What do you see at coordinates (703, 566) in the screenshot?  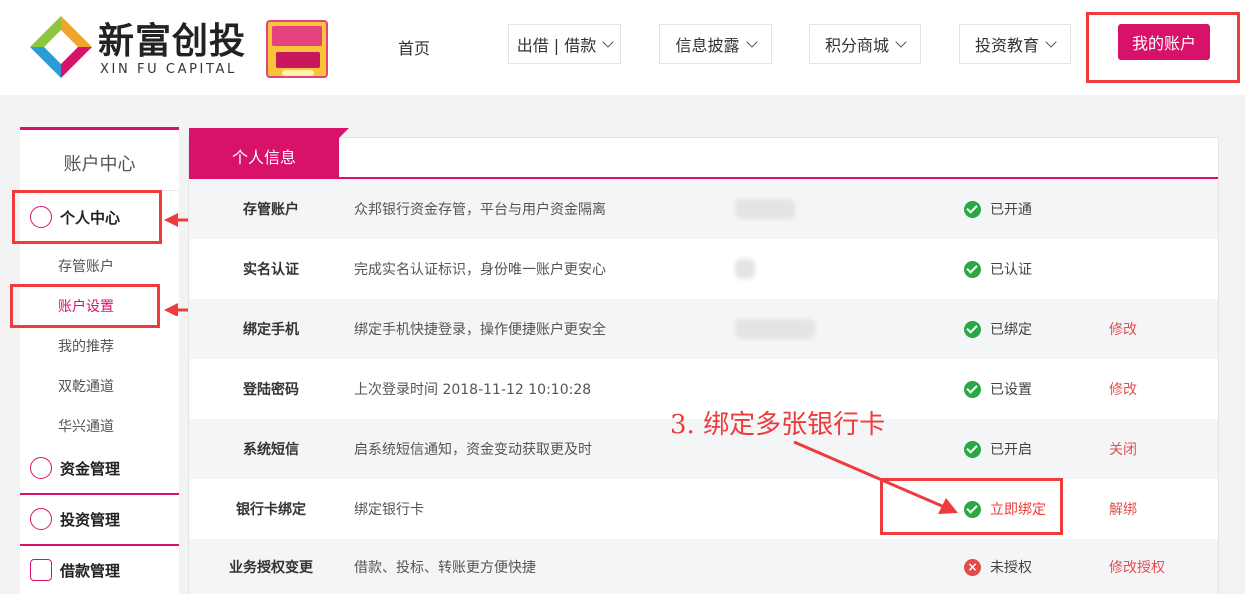 I see `table-row-business-authorization: 业务授权变更 借款、投标、转账更方便快捷 × 未授权 修改授权` at bounding box center [703, 566].